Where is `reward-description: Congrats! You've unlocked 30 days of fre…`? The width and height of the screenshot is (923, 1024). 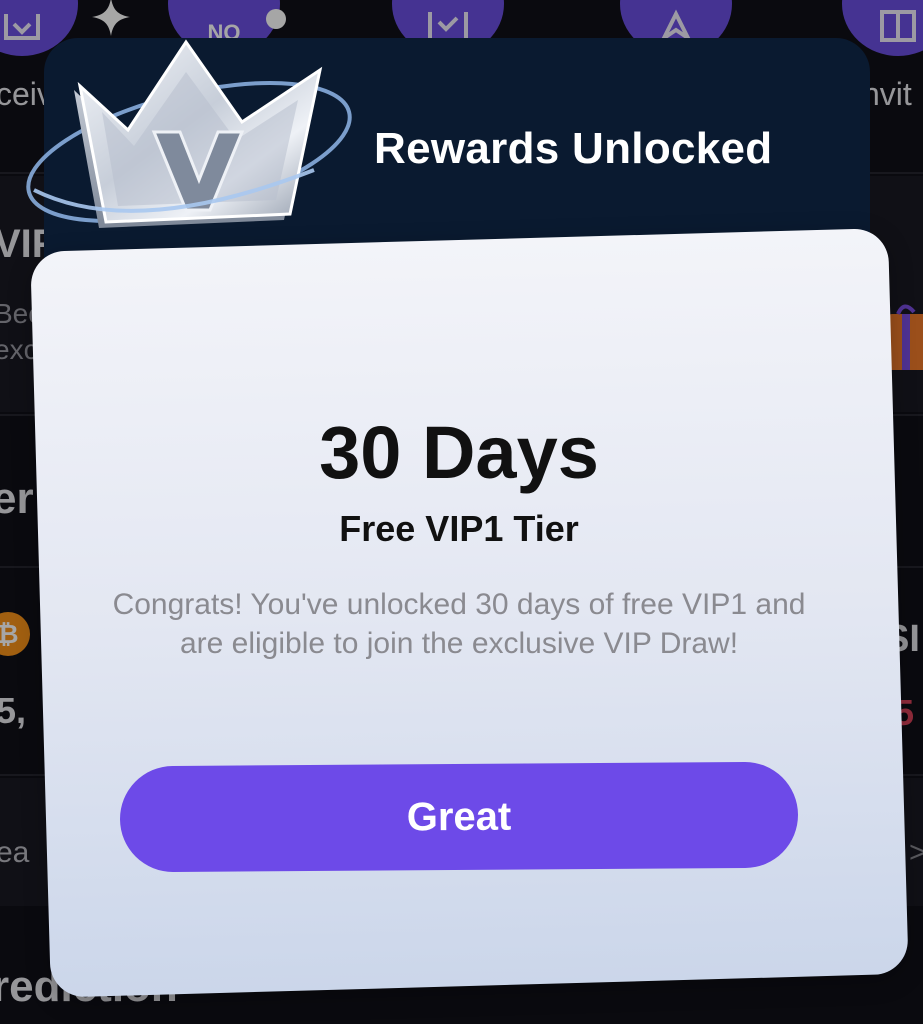 reward-description: Congrats! You've unlocked 30 days of fre… is located at coordinates (459, 624).